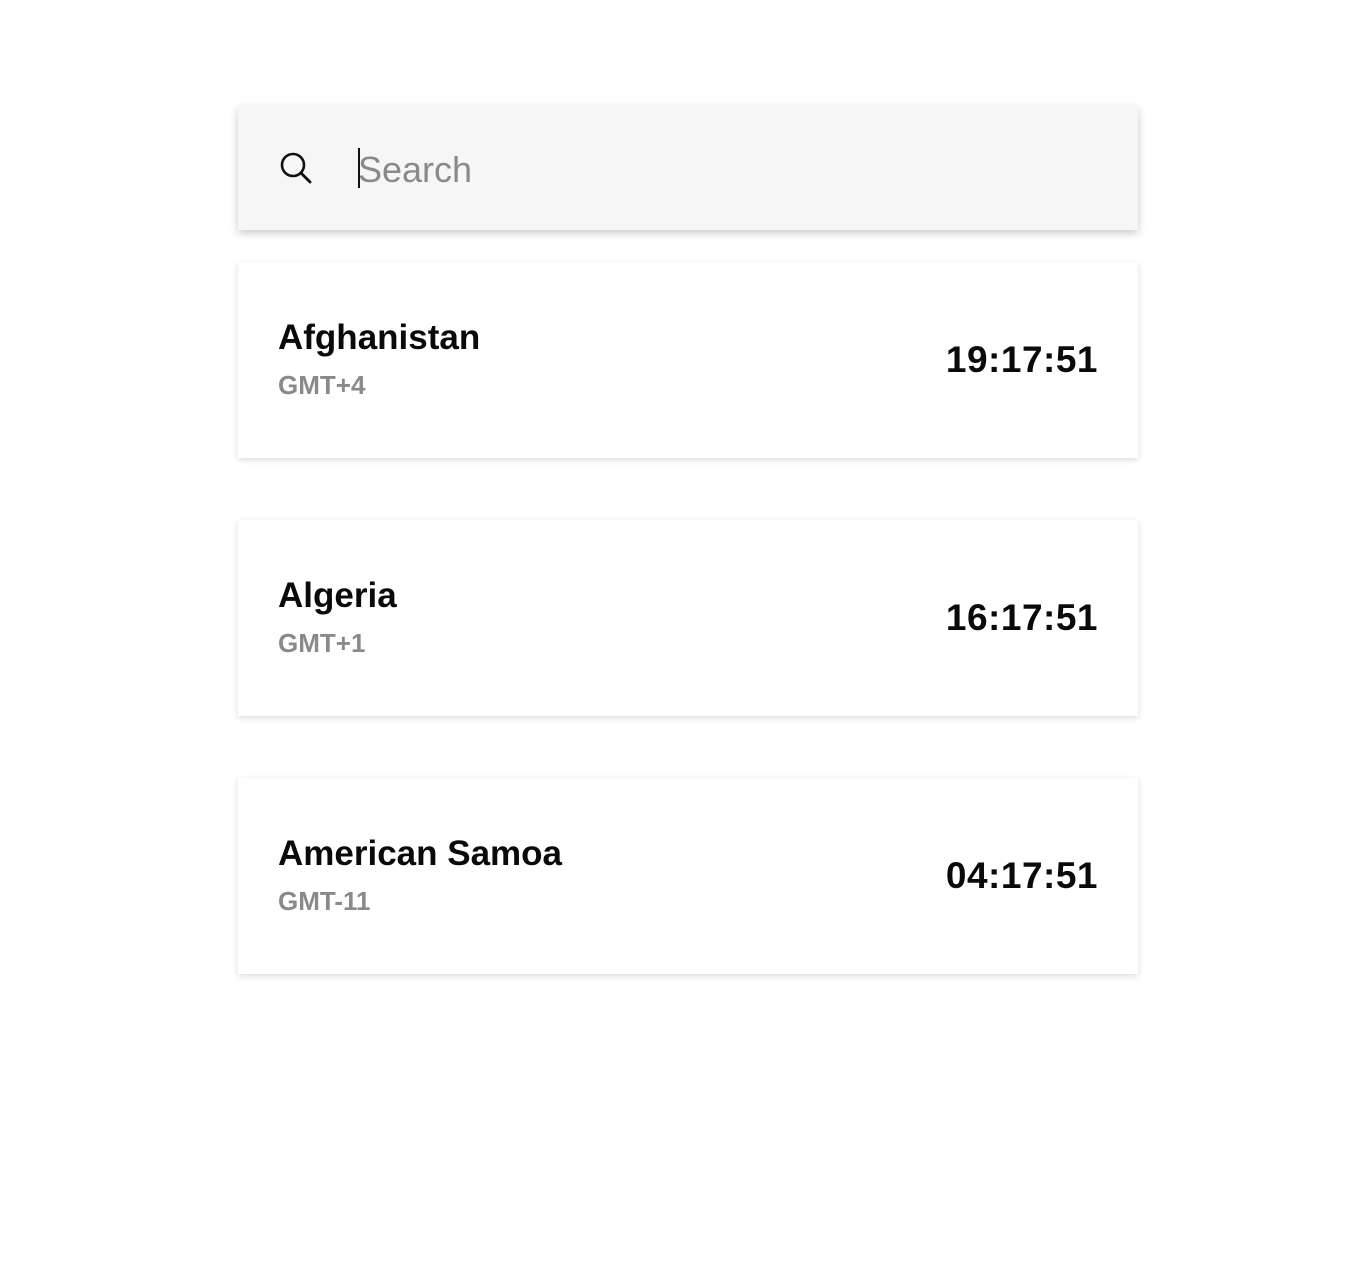  What do you see at coordinates (379, 337) in the screenshot?
I see `country-name: Afghanistan` at bounding box center [379, 337].